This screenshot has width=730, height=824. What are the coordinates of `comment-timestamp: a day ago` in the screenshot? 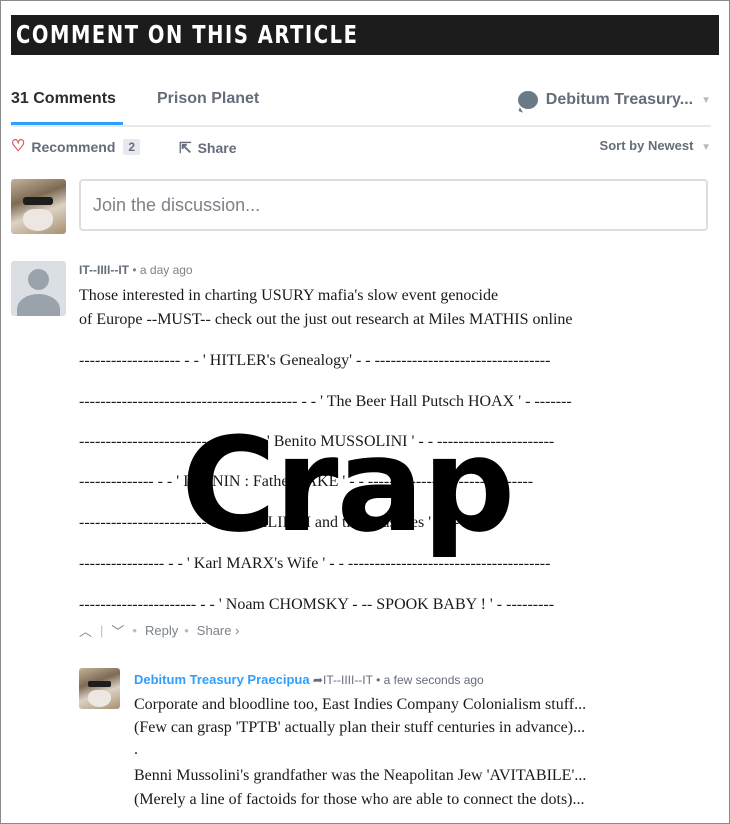 It's located at (166, 270).